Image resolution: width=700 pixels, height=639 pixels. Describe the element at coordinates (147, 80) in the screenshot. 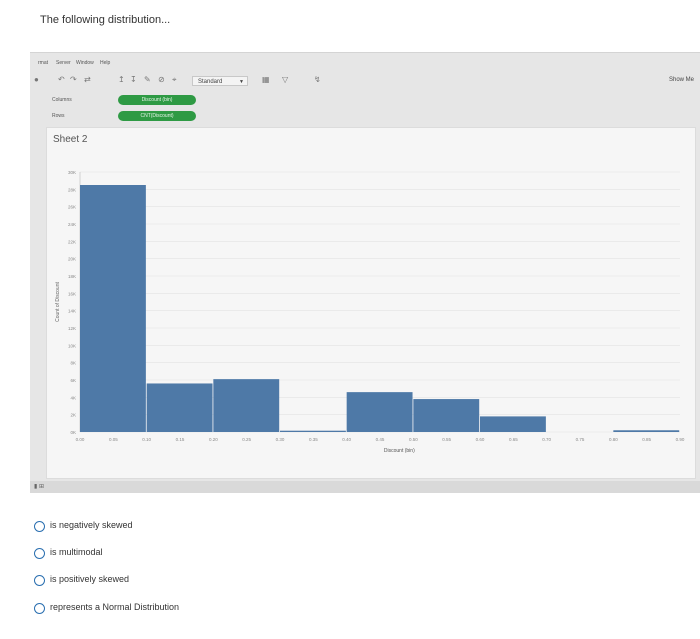

I see `highlight-icon: ✎` at that location.